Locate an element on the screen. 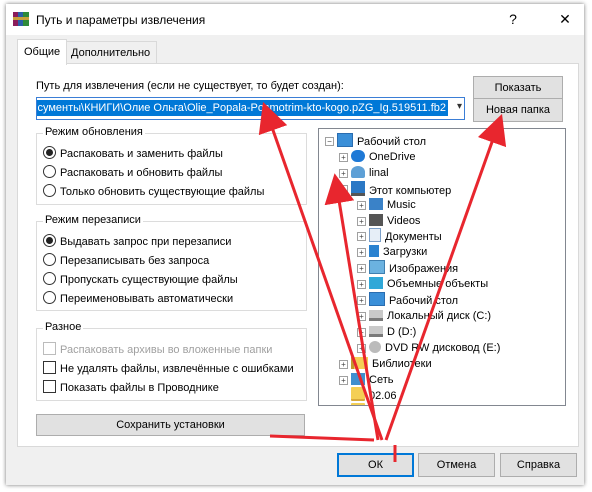 The height and width of the screenshot is (492, 592). tree-node: + Music is located at coordinates (386, 205).